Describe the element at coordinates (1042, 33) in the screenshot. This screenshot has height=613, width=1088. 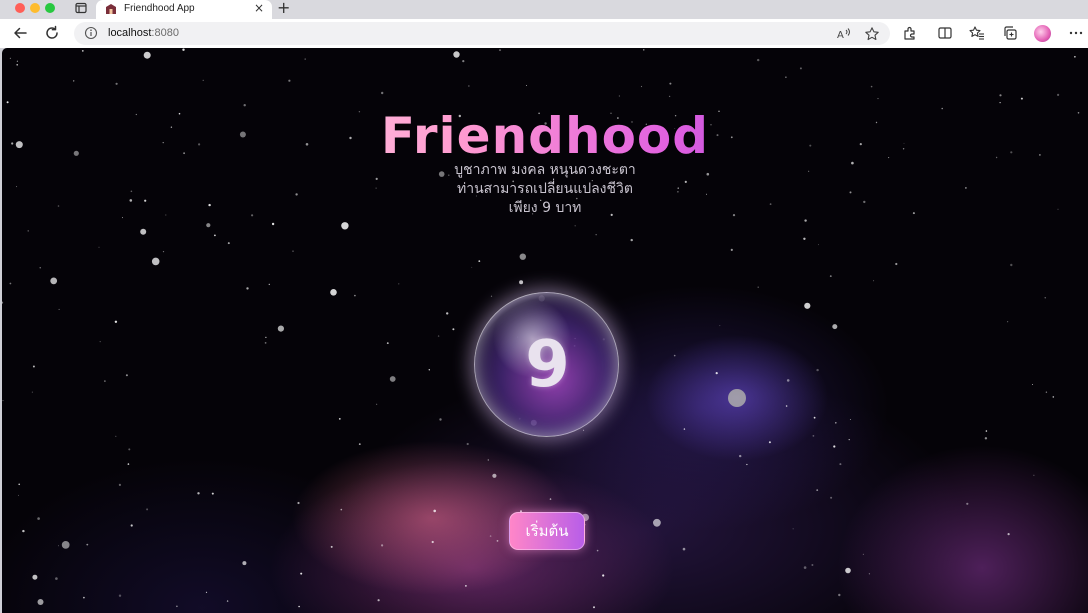
I see `profile-avatar` at that location.